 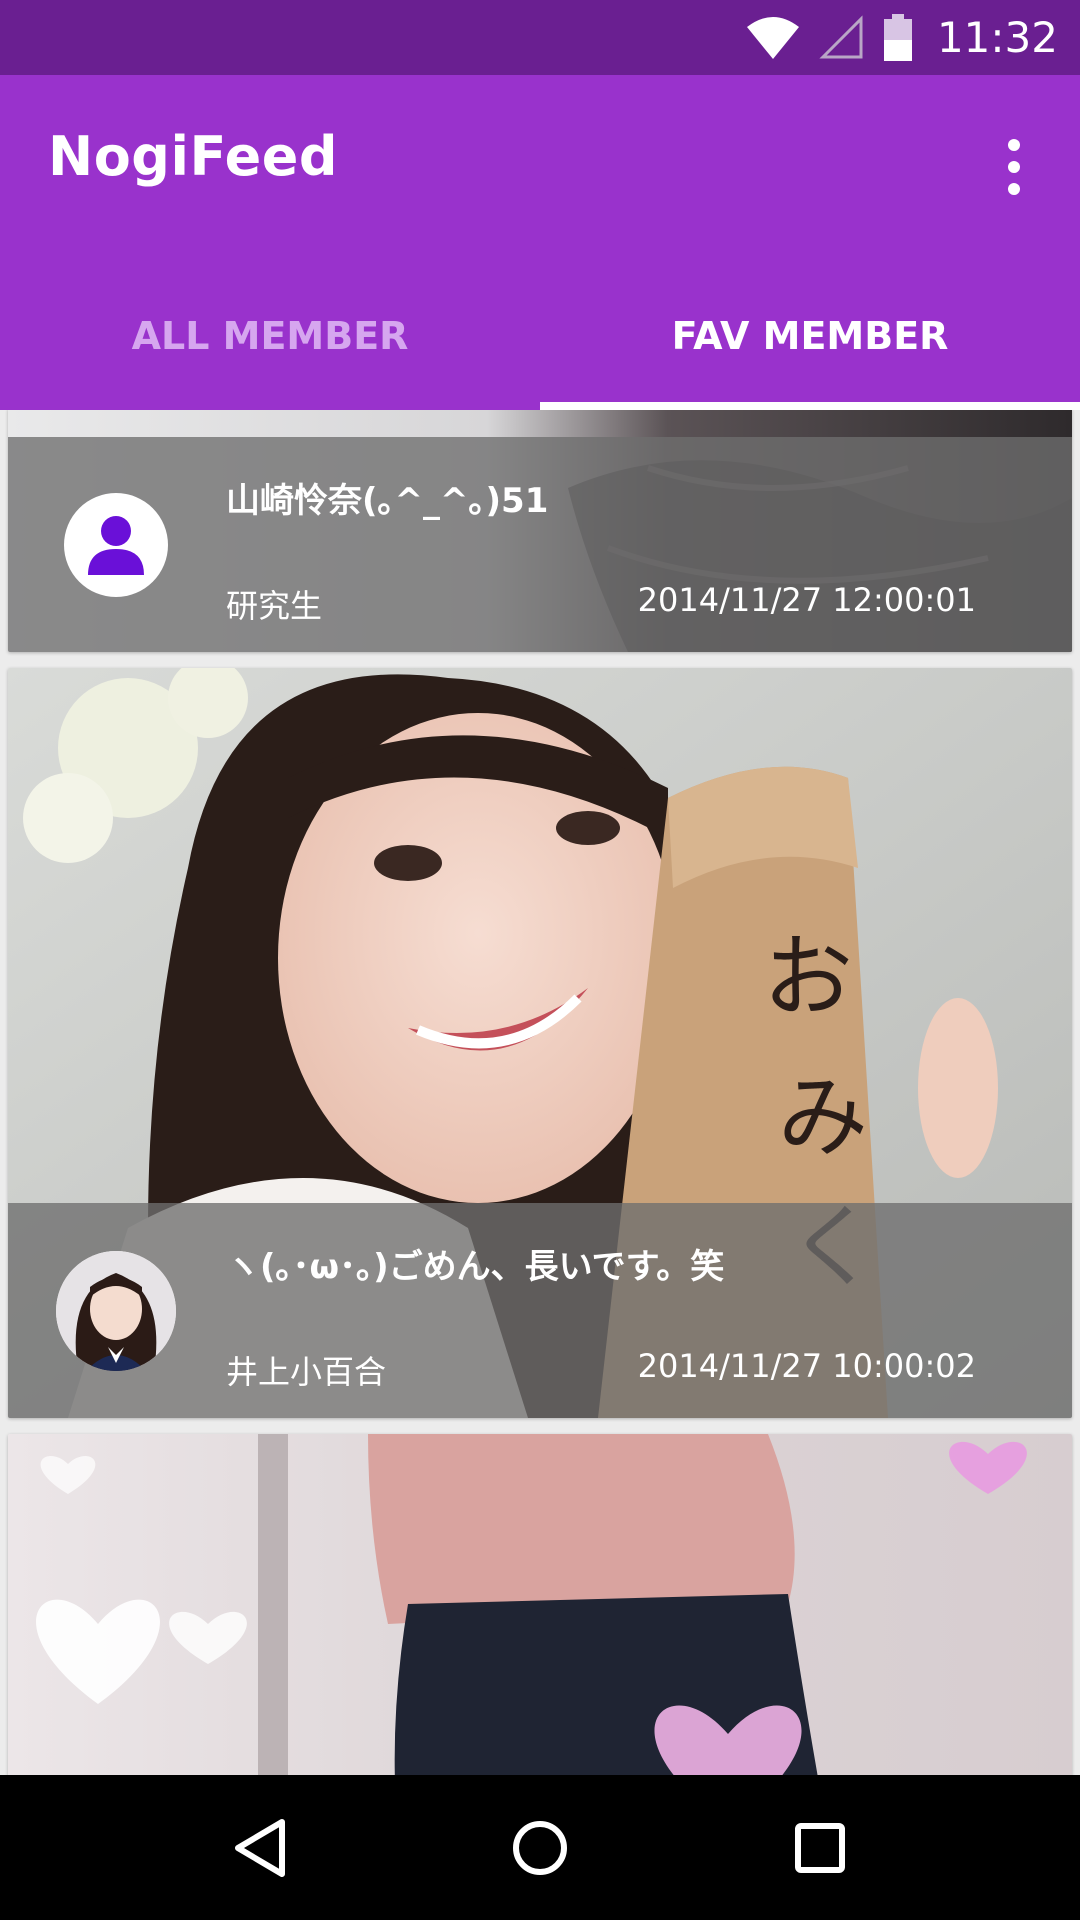 What do you see at coordinates (810, 342) in the screenshot?
I see `tab-fav-member: FAV MEMBER` at bounding box center [810, 342].